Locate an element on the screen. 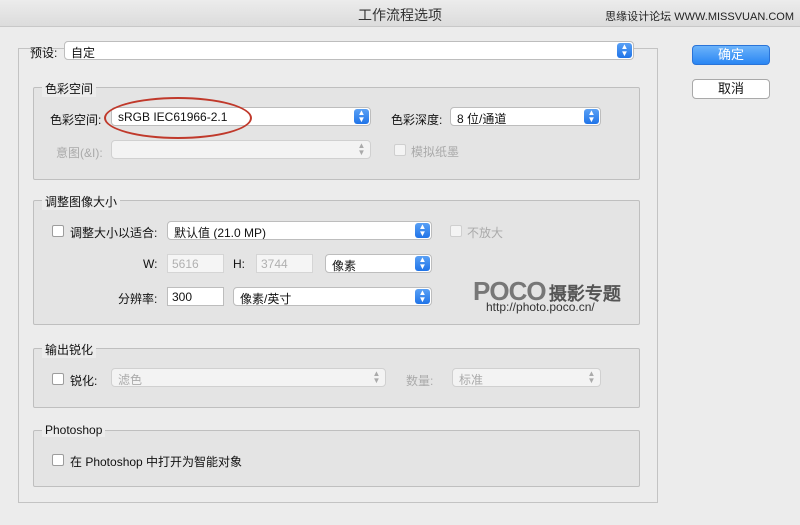 This screenshot has height=525, width=800. preset-select: 自定 ▲ ▼ is located at coordinates (349, 50).